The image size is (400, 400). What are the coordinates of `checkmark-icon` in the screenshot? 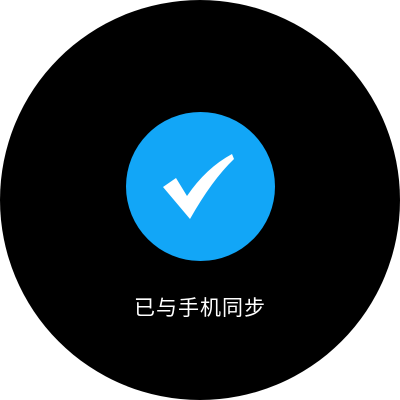 It's located at (198, 186).